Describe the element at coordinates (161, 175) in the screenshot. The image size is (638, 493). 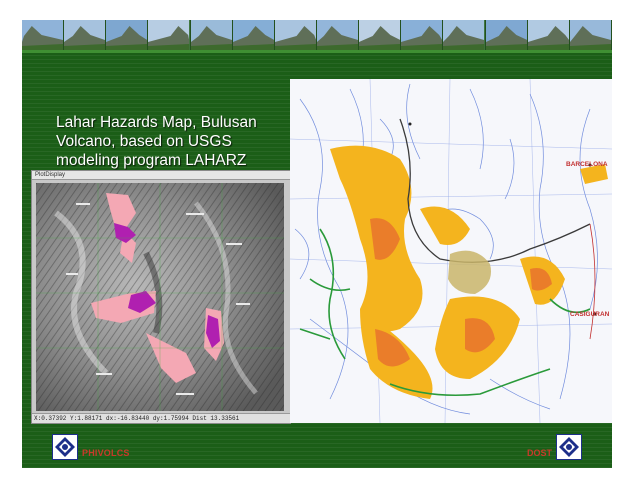
I see `map-window-title: PlotDisplay` at that location.